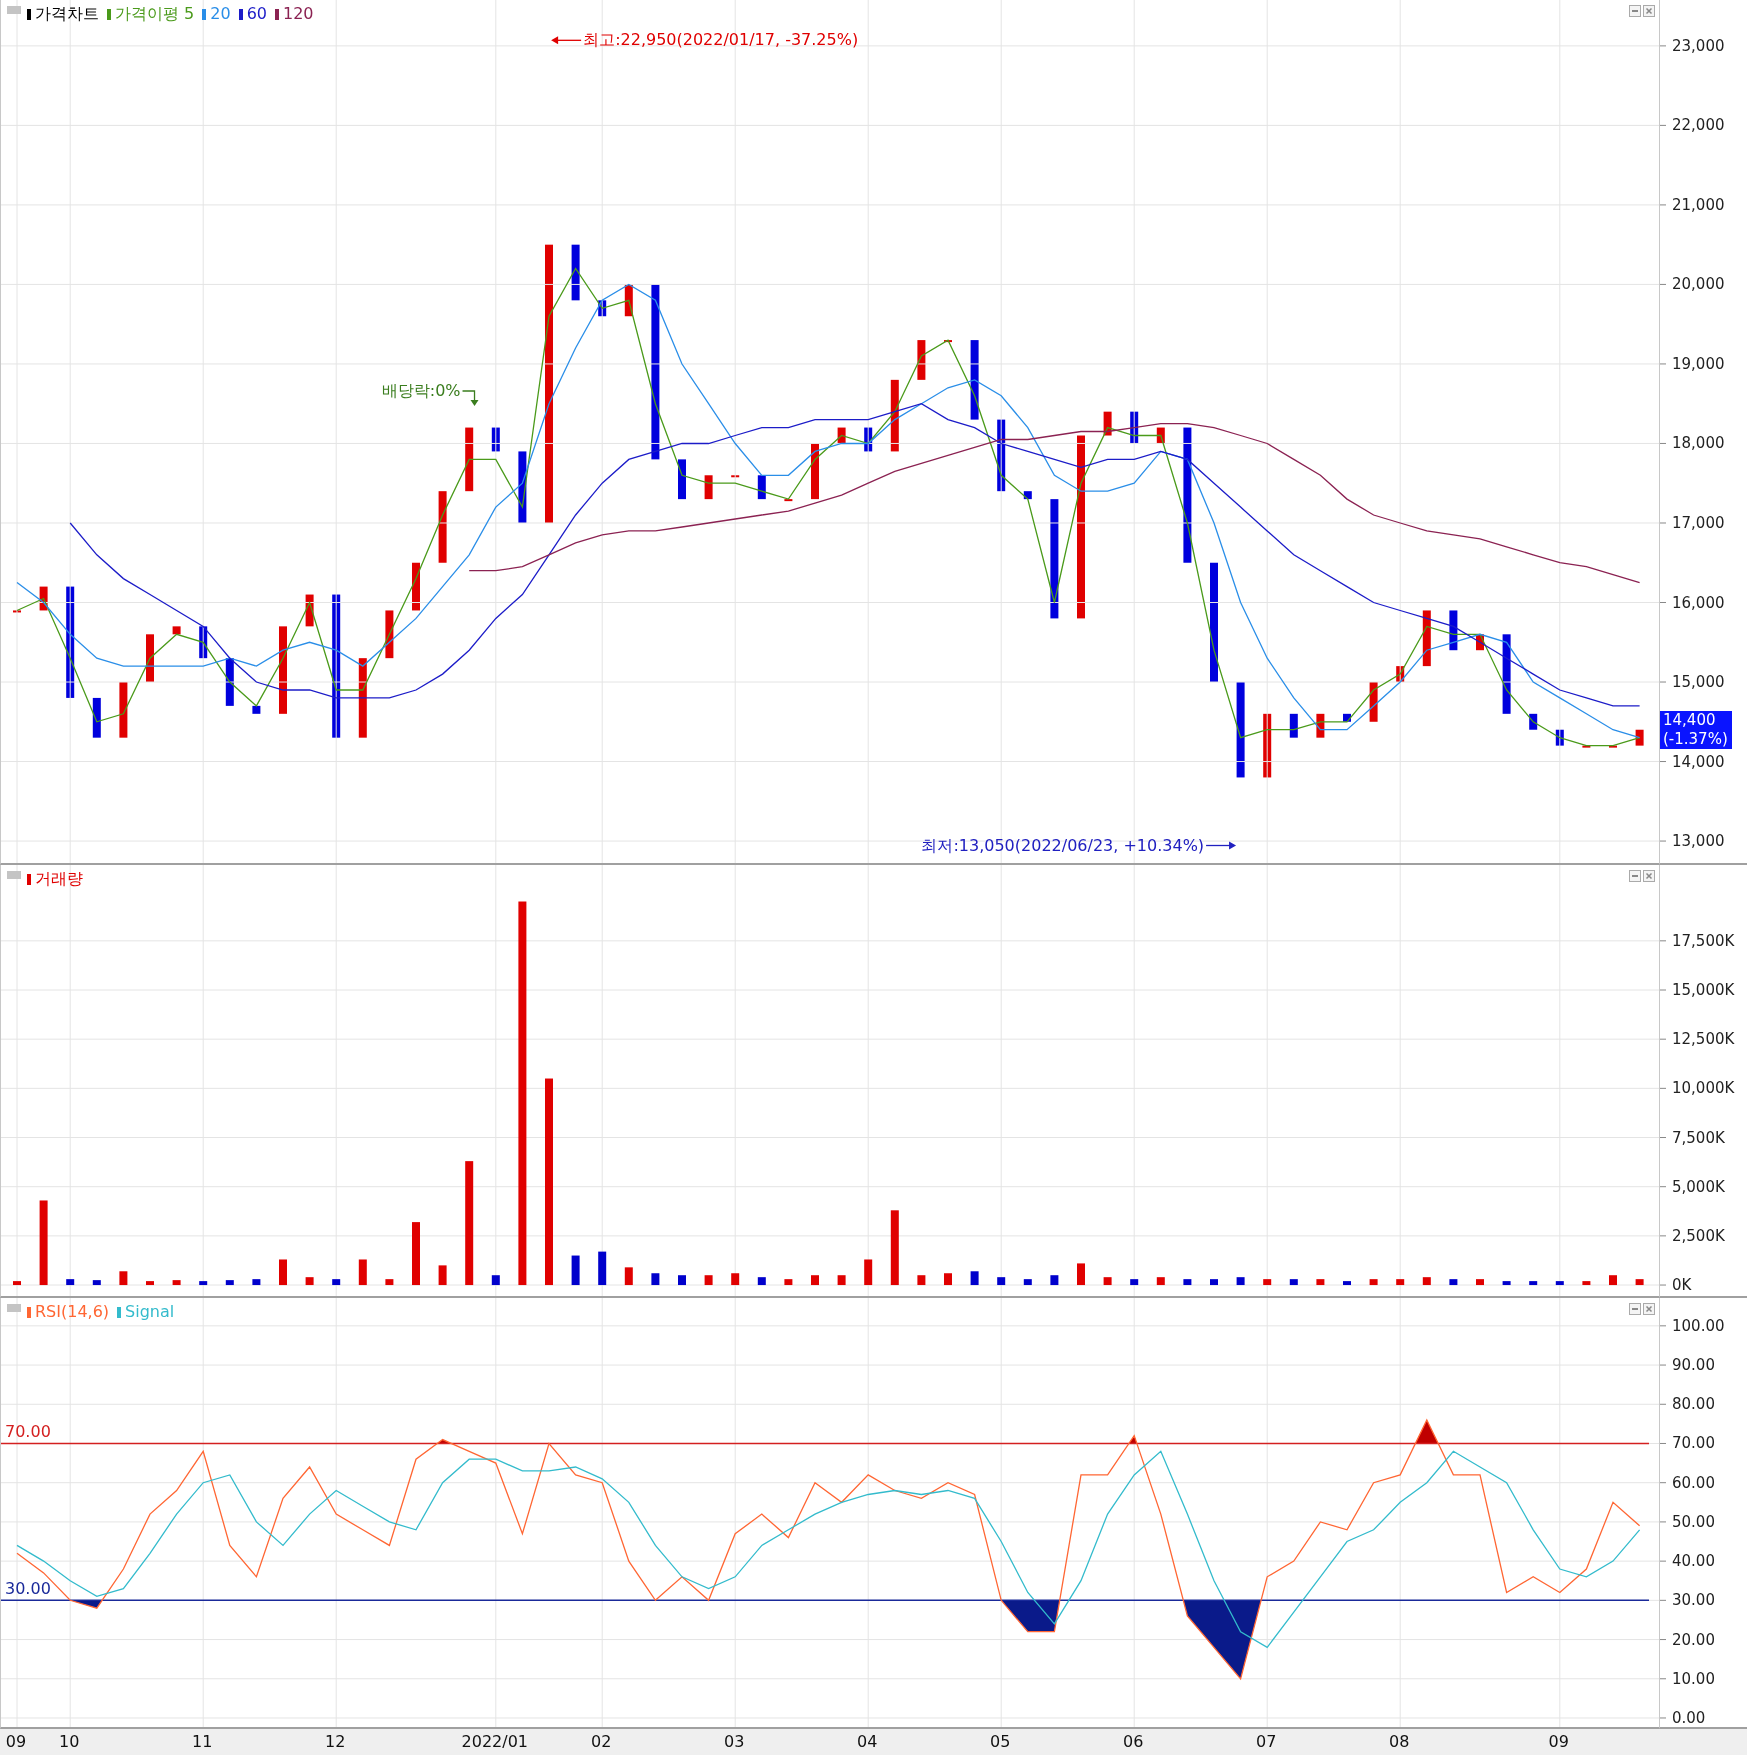  What do you see at coordinates (1698, 1137) in the screenshot?
I see `axis-label: 7,500K` at bounding box center [1698, 1137].